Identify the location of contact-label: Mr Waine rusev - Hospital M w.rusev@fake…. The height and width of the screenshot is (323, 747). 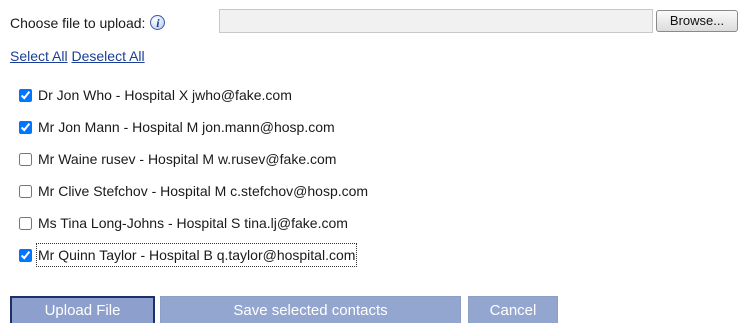
(187, 159).